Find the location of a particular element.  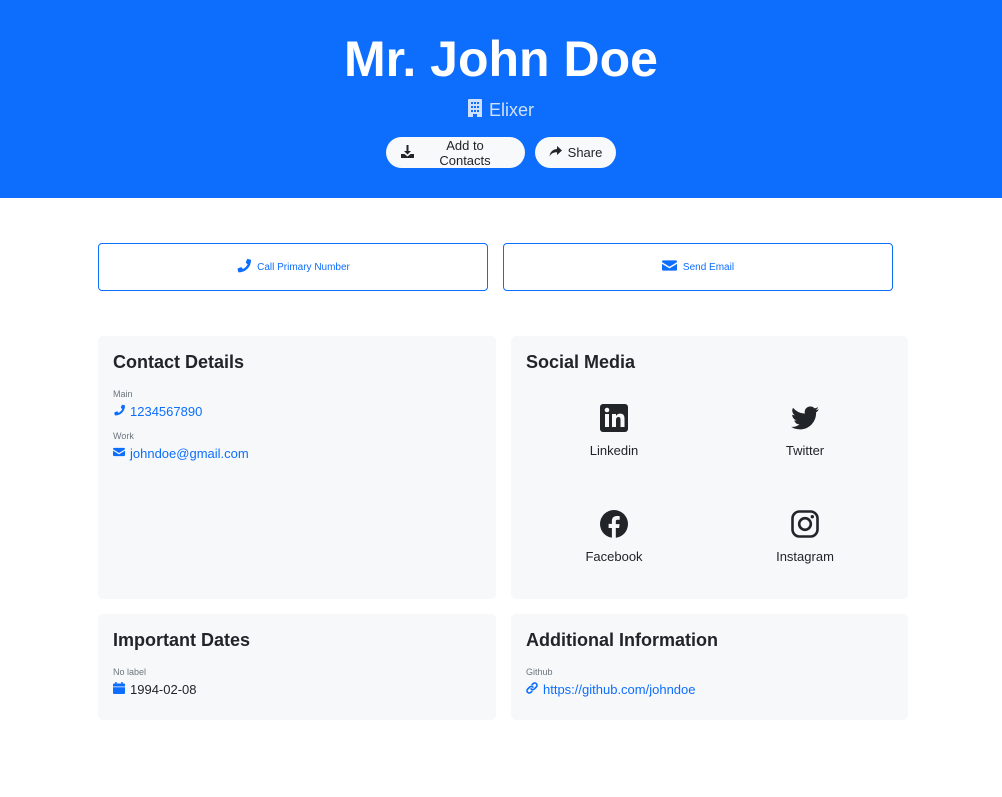

send-email-button: Send Email is located at coordinates (698, 267).